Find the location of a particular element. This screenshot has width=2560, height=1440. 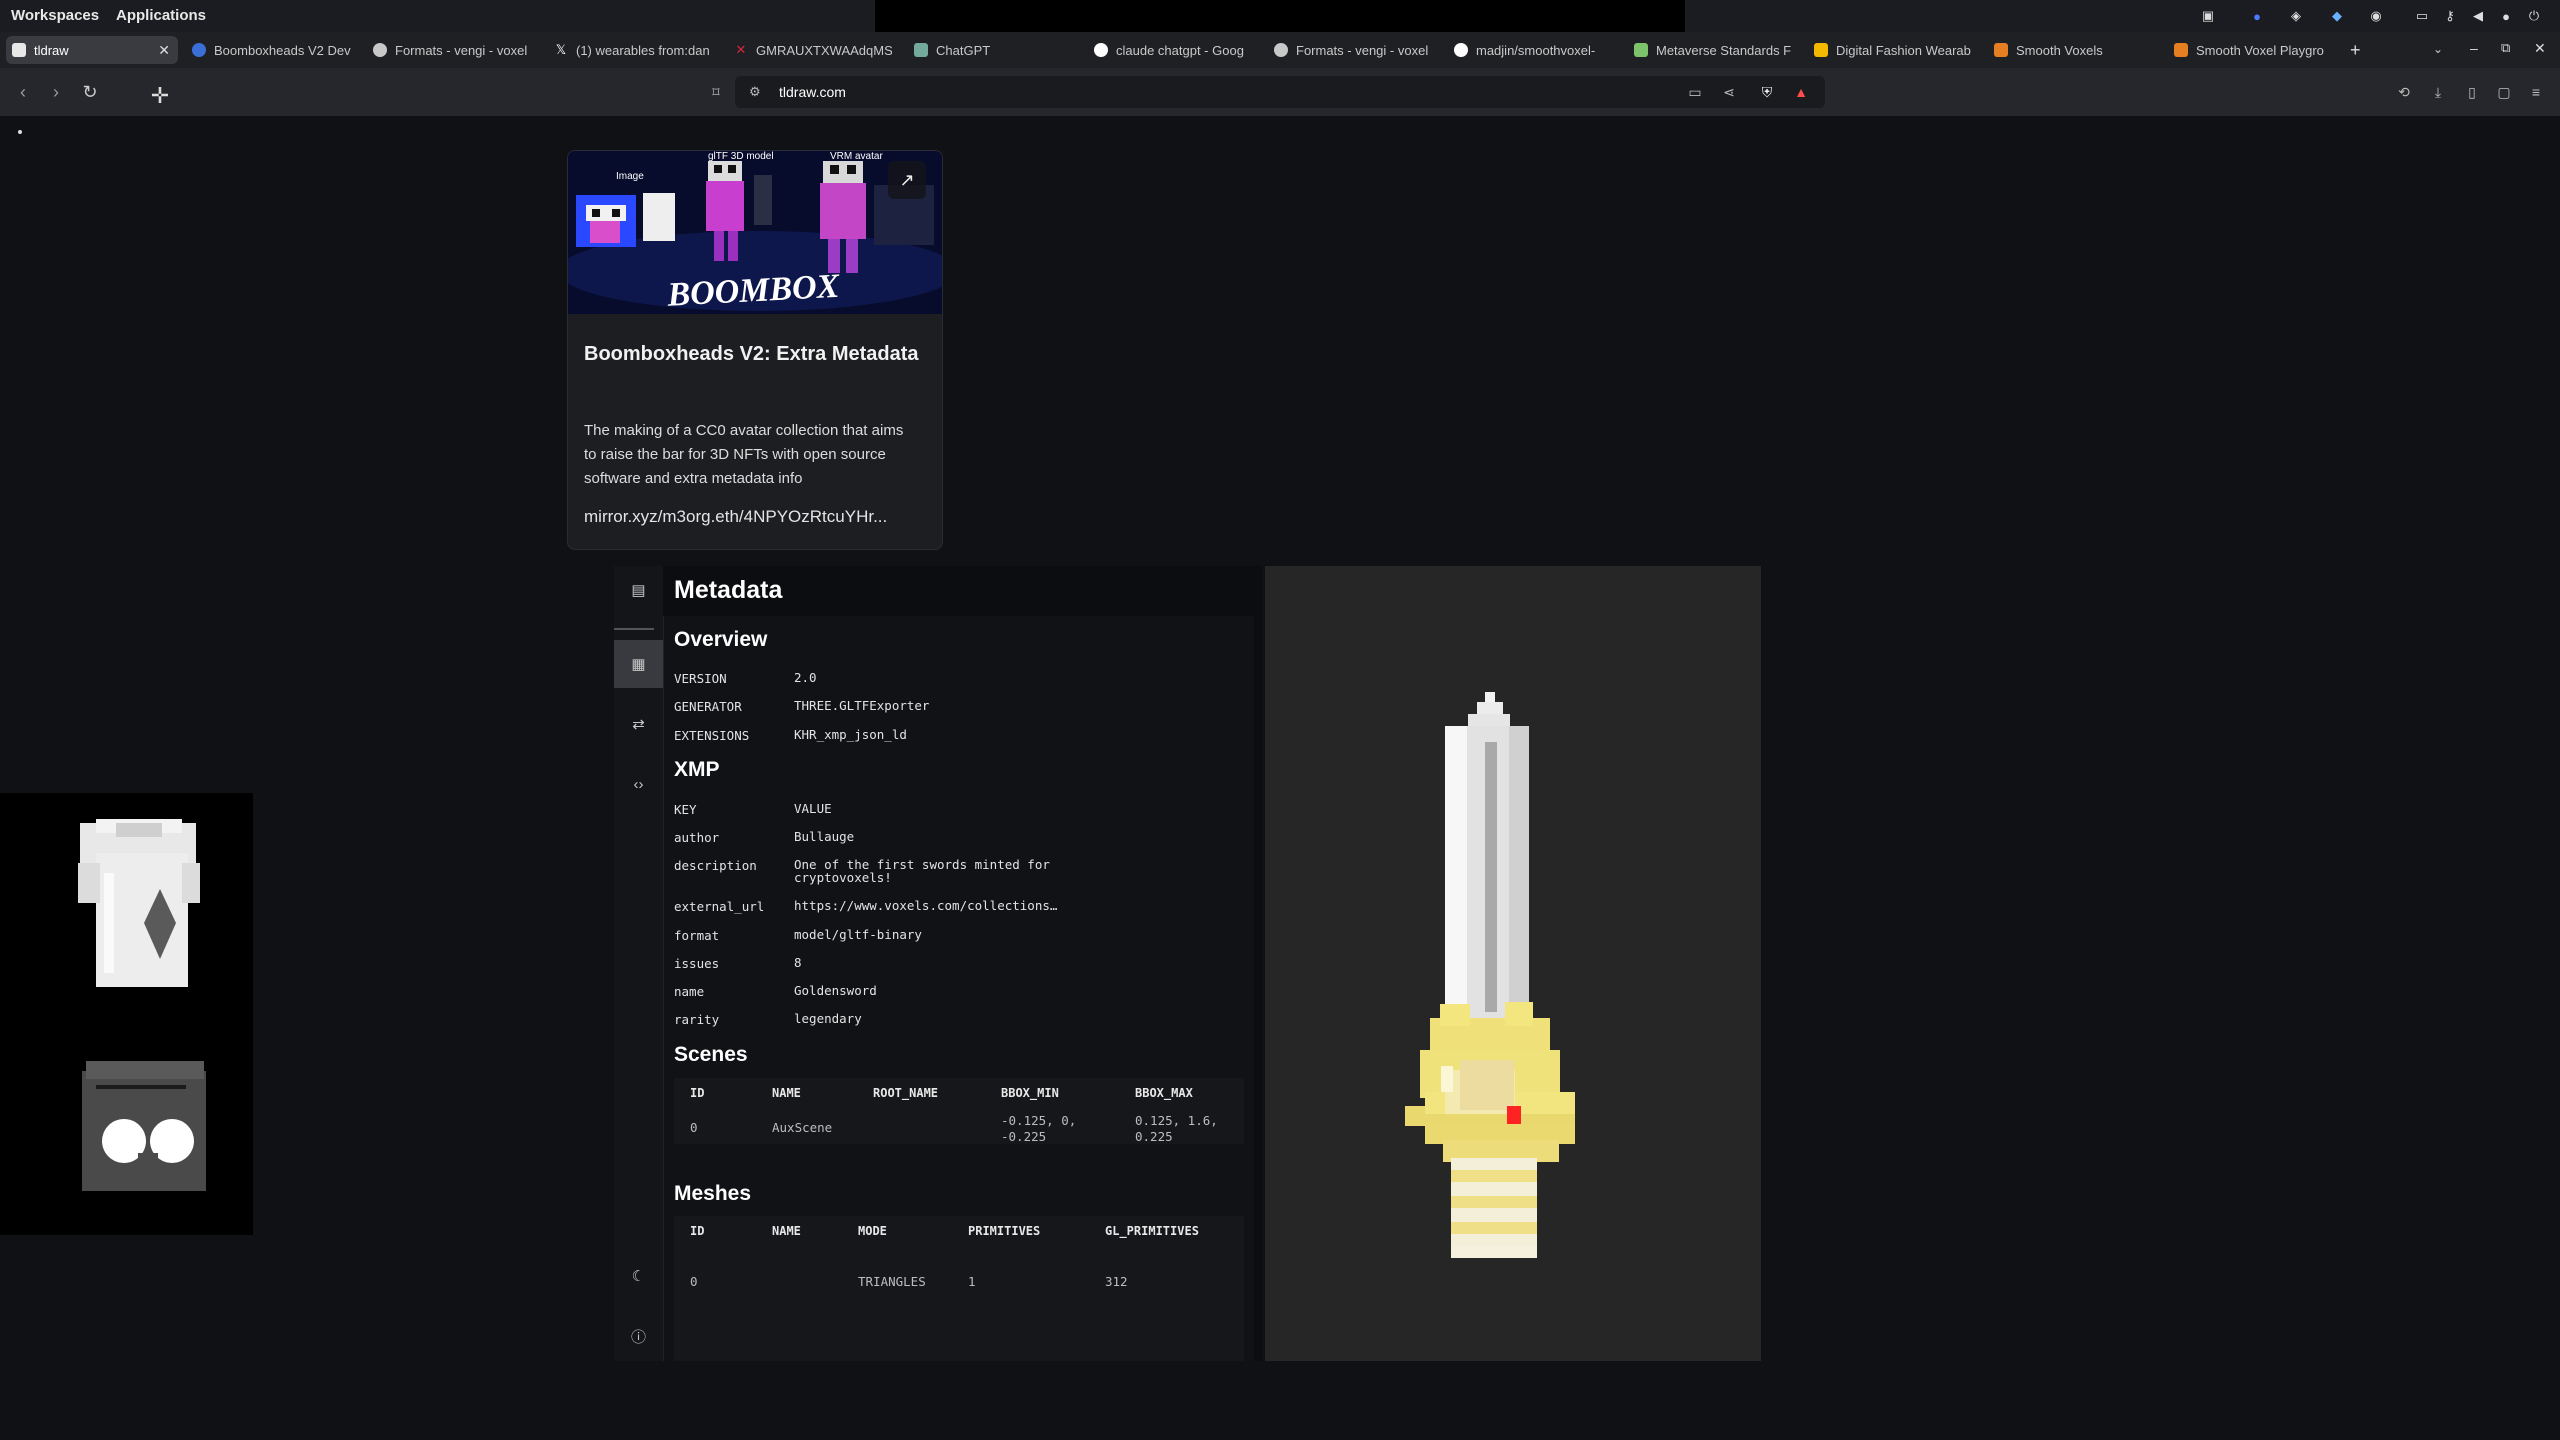

panel-header: Metadata is located at coordinates (962, 591).